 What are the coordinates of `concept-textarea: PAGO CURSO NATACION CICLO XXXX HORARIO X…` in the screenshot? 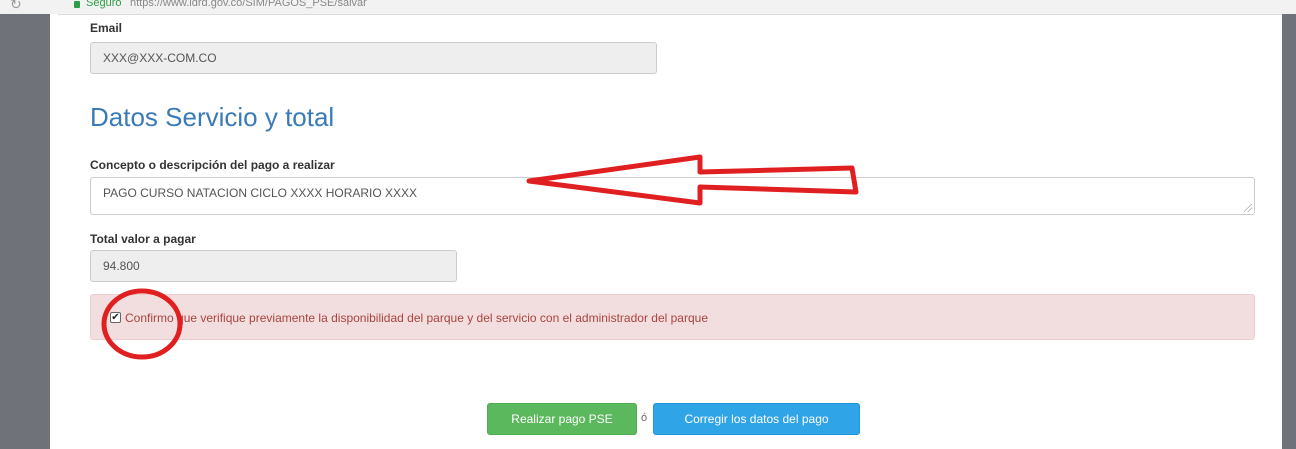 It's located at (672, 196).